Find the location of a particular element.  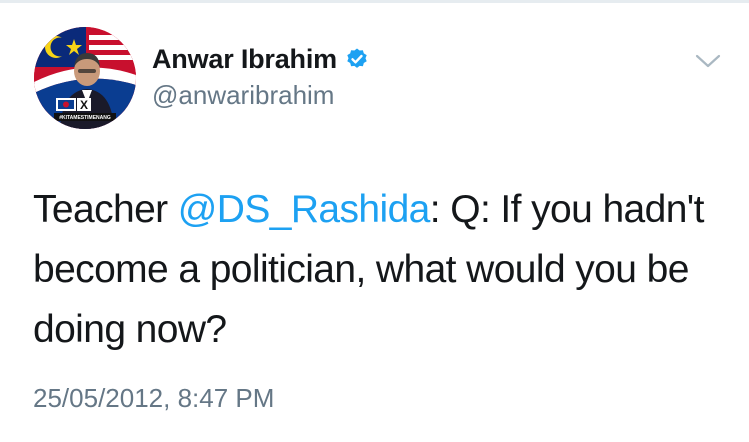

tweet-text-before: Teacher is located at coordinates (105, 209).